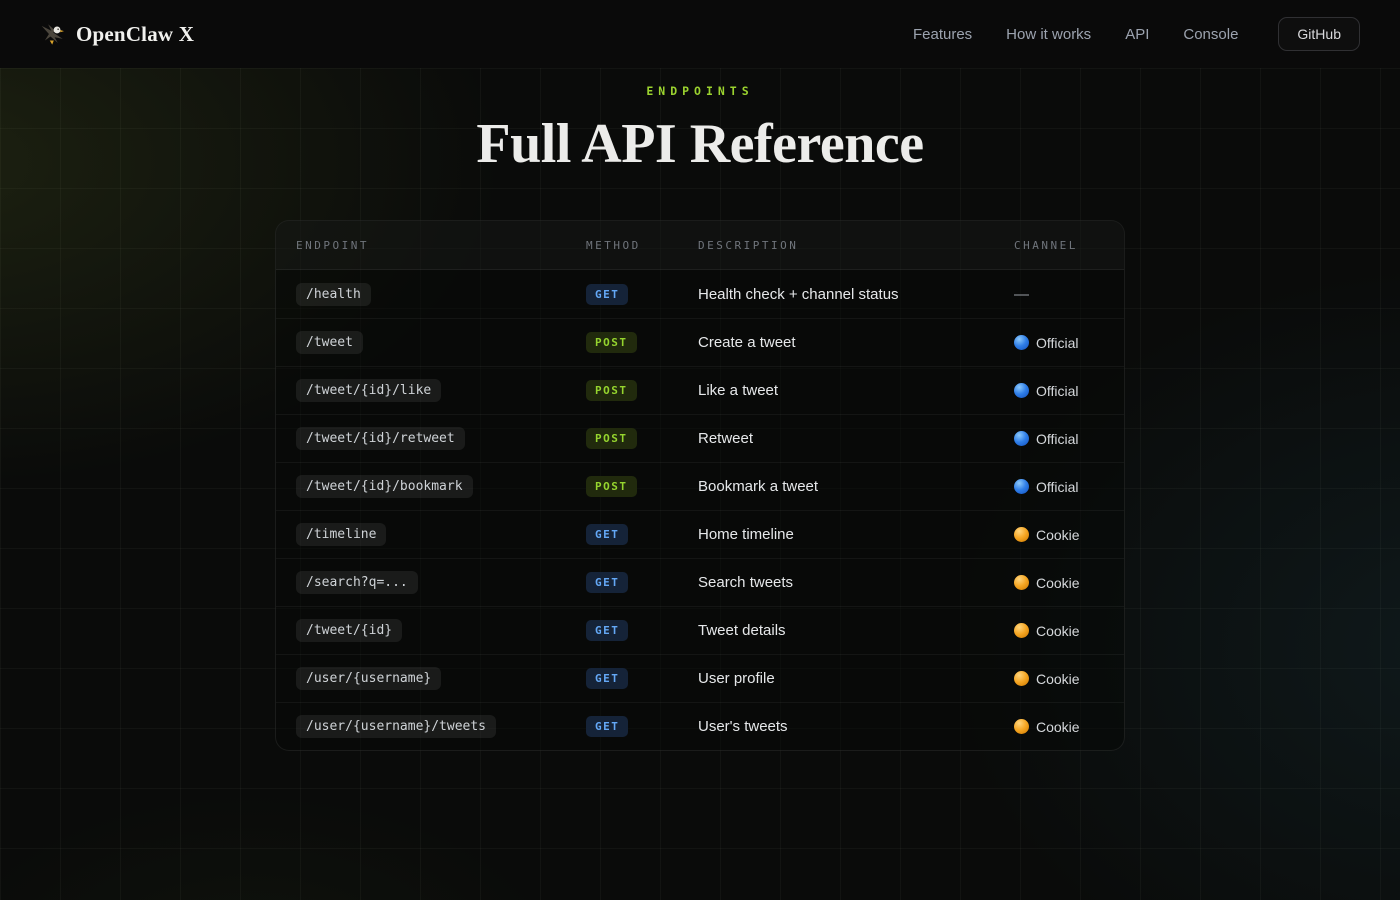 The width and height of the screenshot is (1400, 900). Describe the element at coordinates (613, 245) in the screenshot. I see `column-header-method: METHOD` at that location.